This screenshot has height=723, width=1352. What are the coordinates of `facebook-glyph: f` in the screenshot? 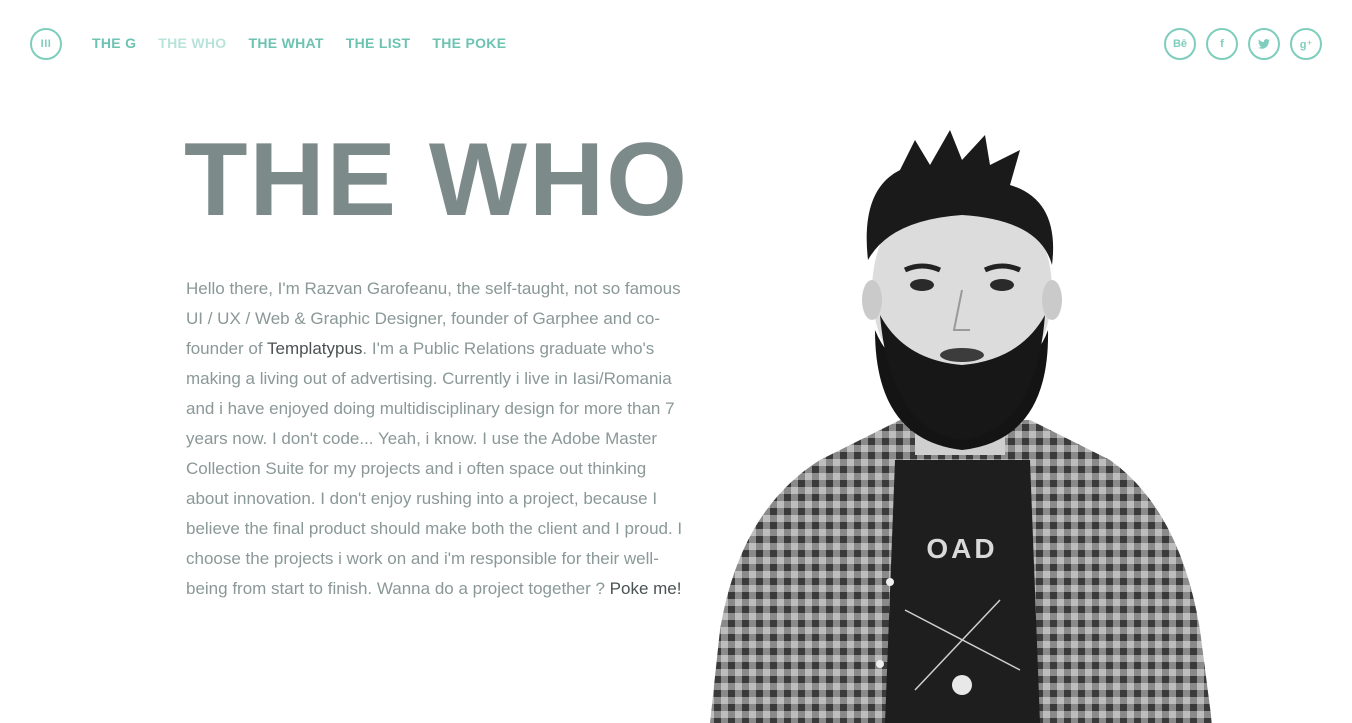 It's located at (1222, 44).